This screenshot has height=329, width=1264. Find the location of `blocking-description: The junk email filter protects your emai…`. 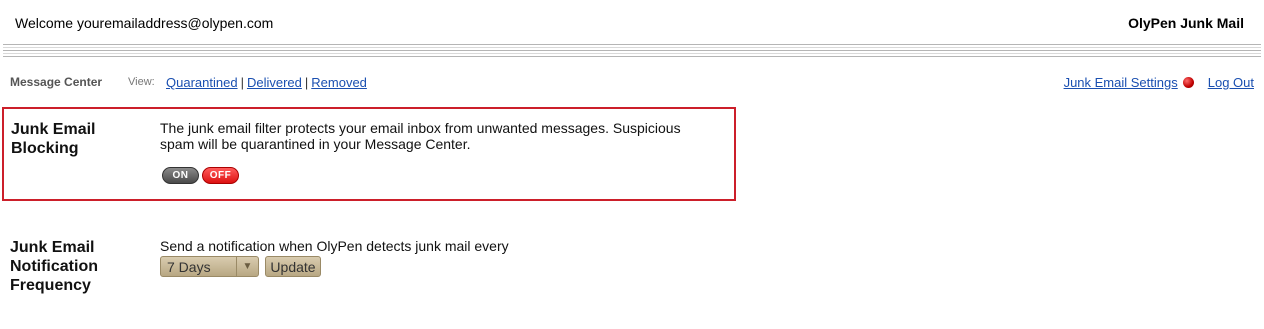

blocking-description: The junk email filter protects your emai… is located at coordinates (420, 136).